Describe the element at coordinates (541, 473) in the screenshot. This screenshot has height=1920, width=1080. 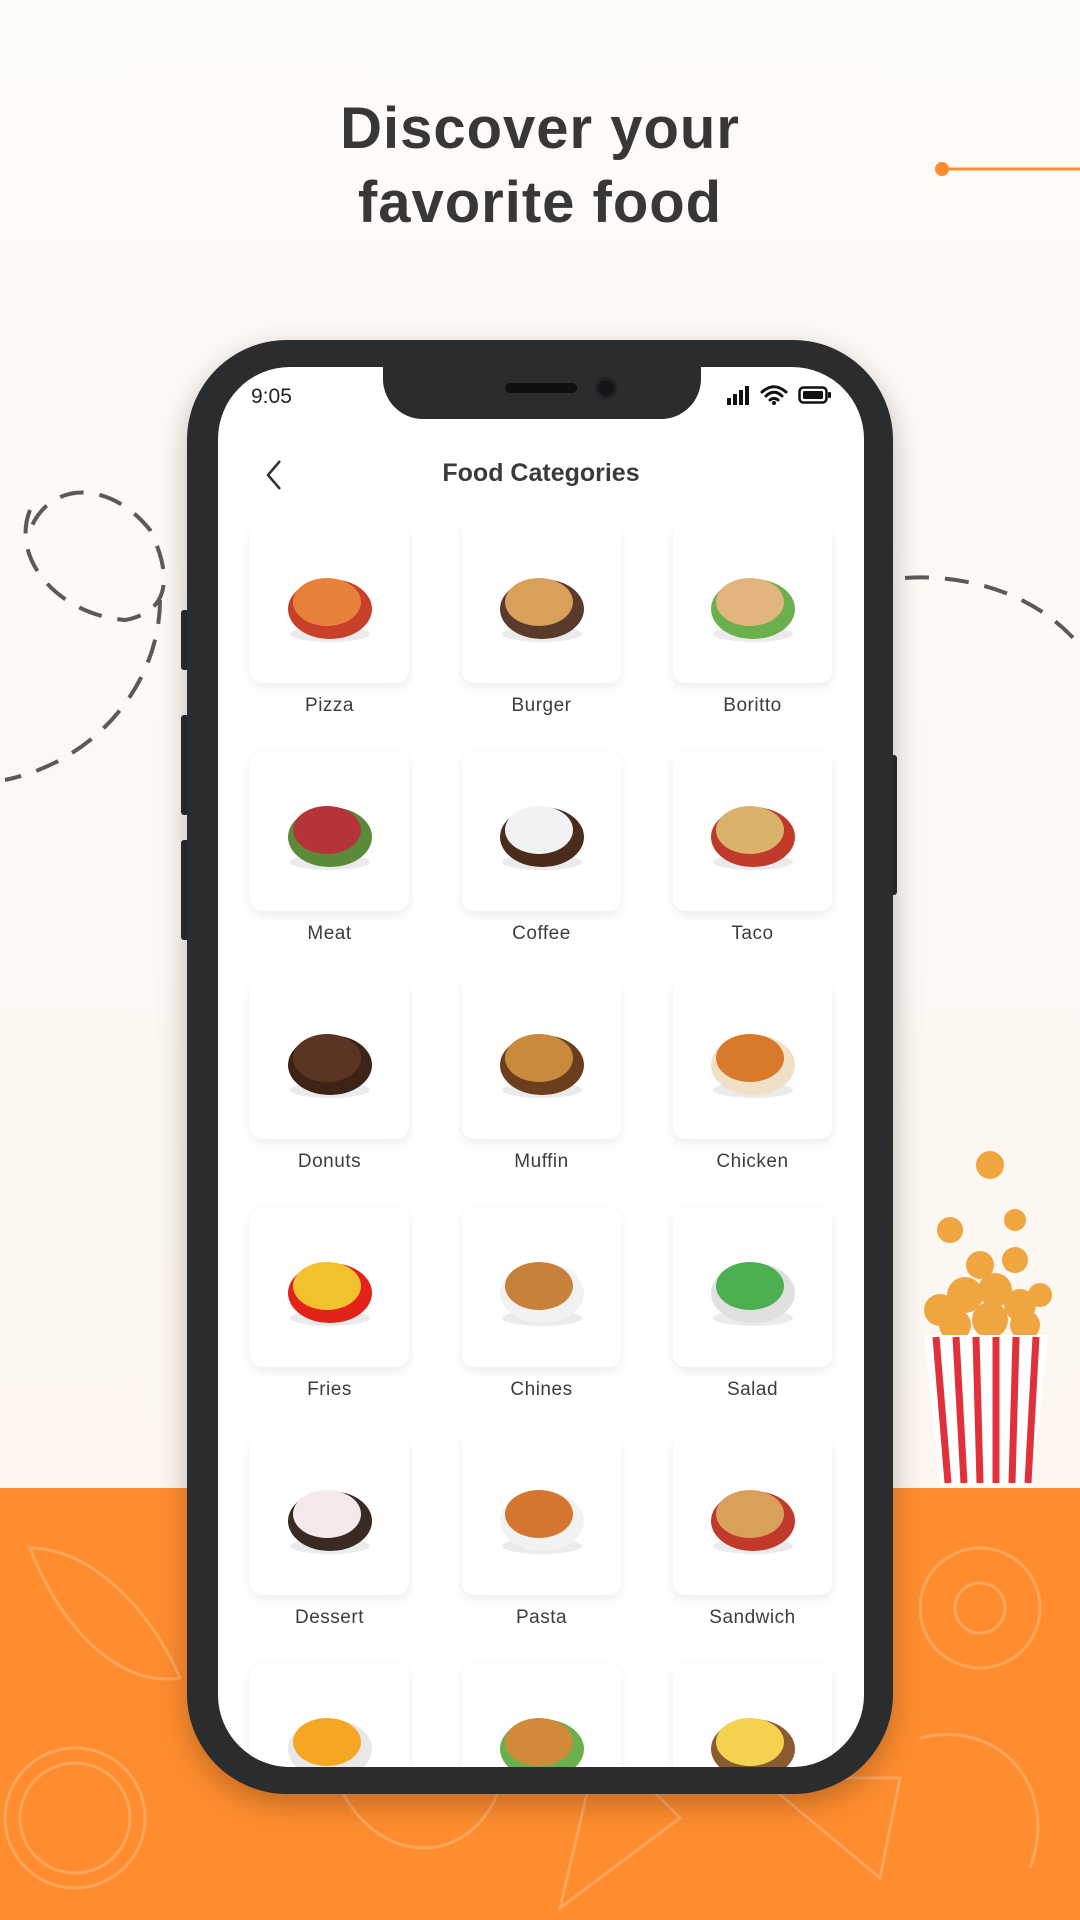
I see `page-title: Food Categories` at that location.